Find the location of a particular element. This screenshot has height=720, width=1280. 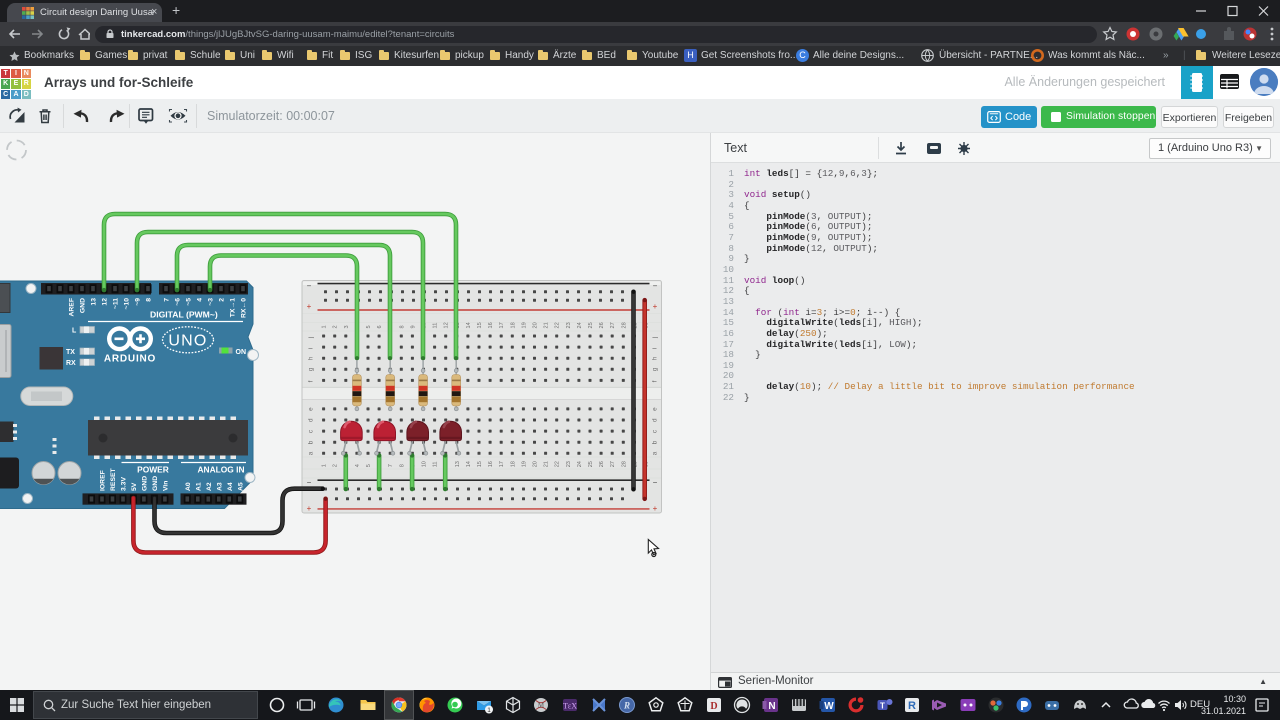

svg-text: 3 is located at coordinates (347, 326).